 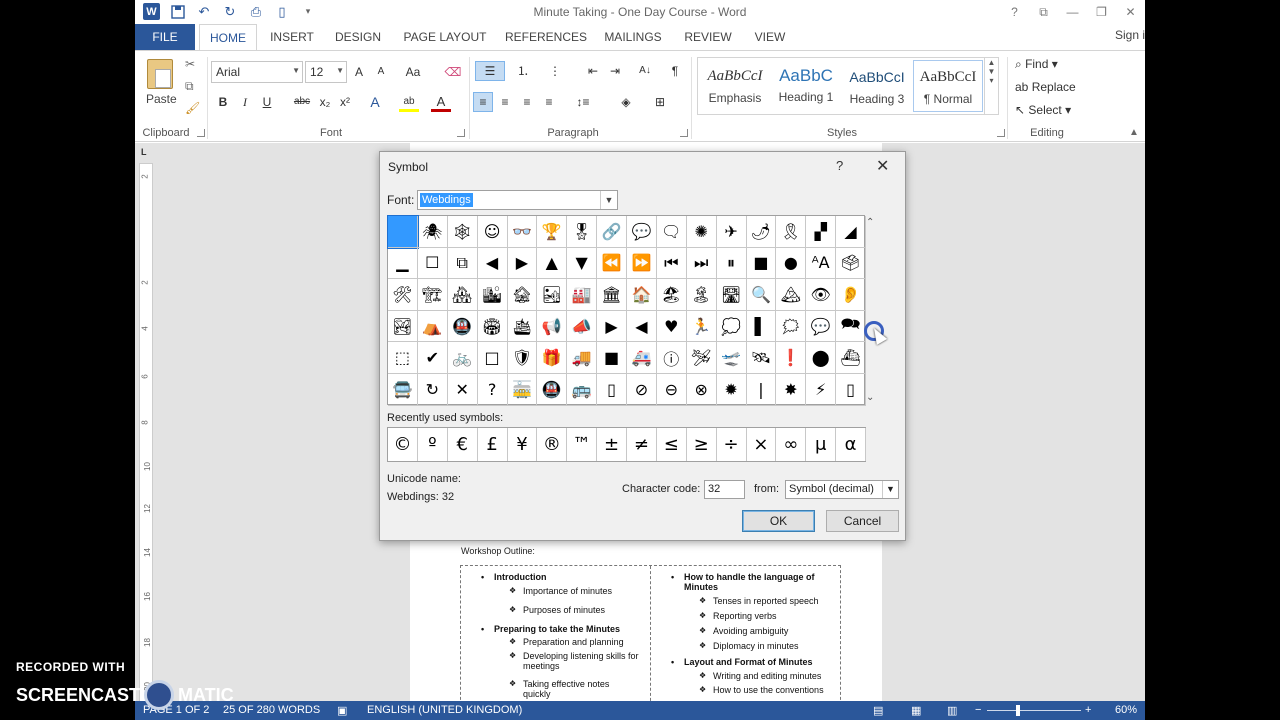 What do you see at coordinates (582, 326) in the screenshot?
I see `symbol-cell: 📣` at bounding box center [582, 326].